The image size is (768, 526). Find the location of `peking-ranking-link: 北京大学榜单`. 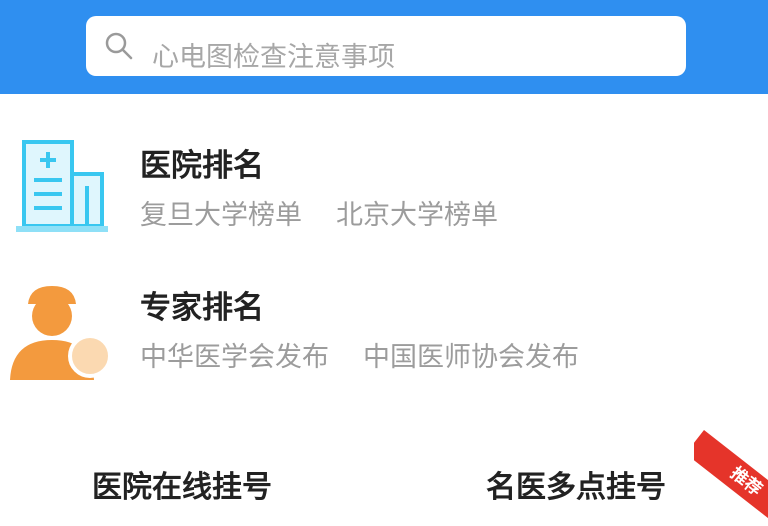

peking-ranking-link: 北京大学榜单 is located at coordinates (417, 215).